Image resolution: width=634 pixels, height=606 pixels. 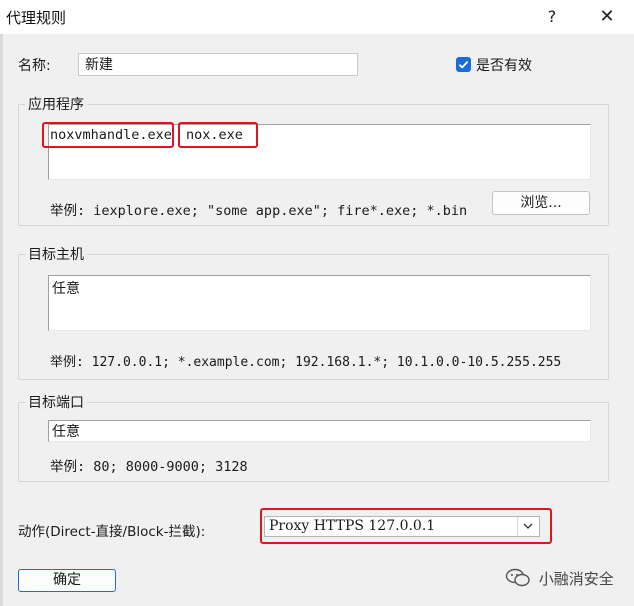 What do you see at coordinates (576, 579) in the screenshot?
I see `watermark-text: 小融消安全` at bounding box center [576, 579].